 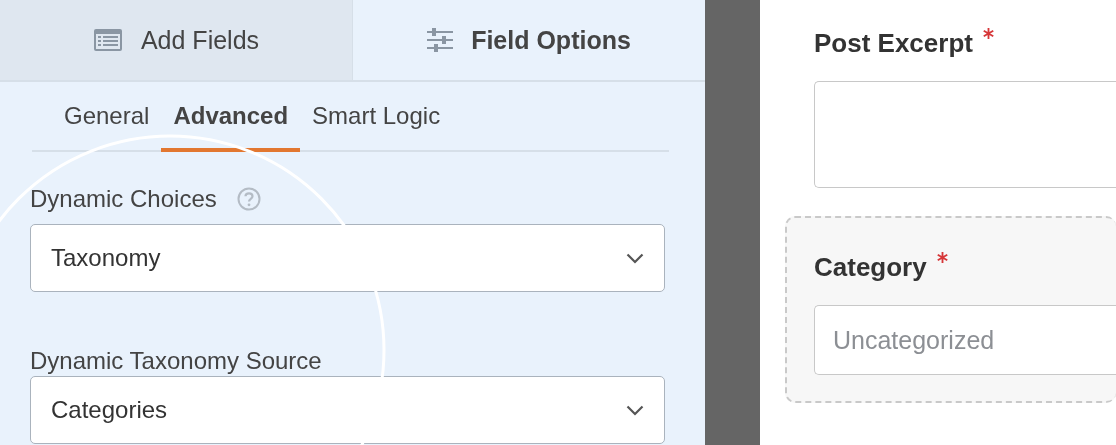 I want to click on panel-tab: Add Fields, so click(x=176, y=40).